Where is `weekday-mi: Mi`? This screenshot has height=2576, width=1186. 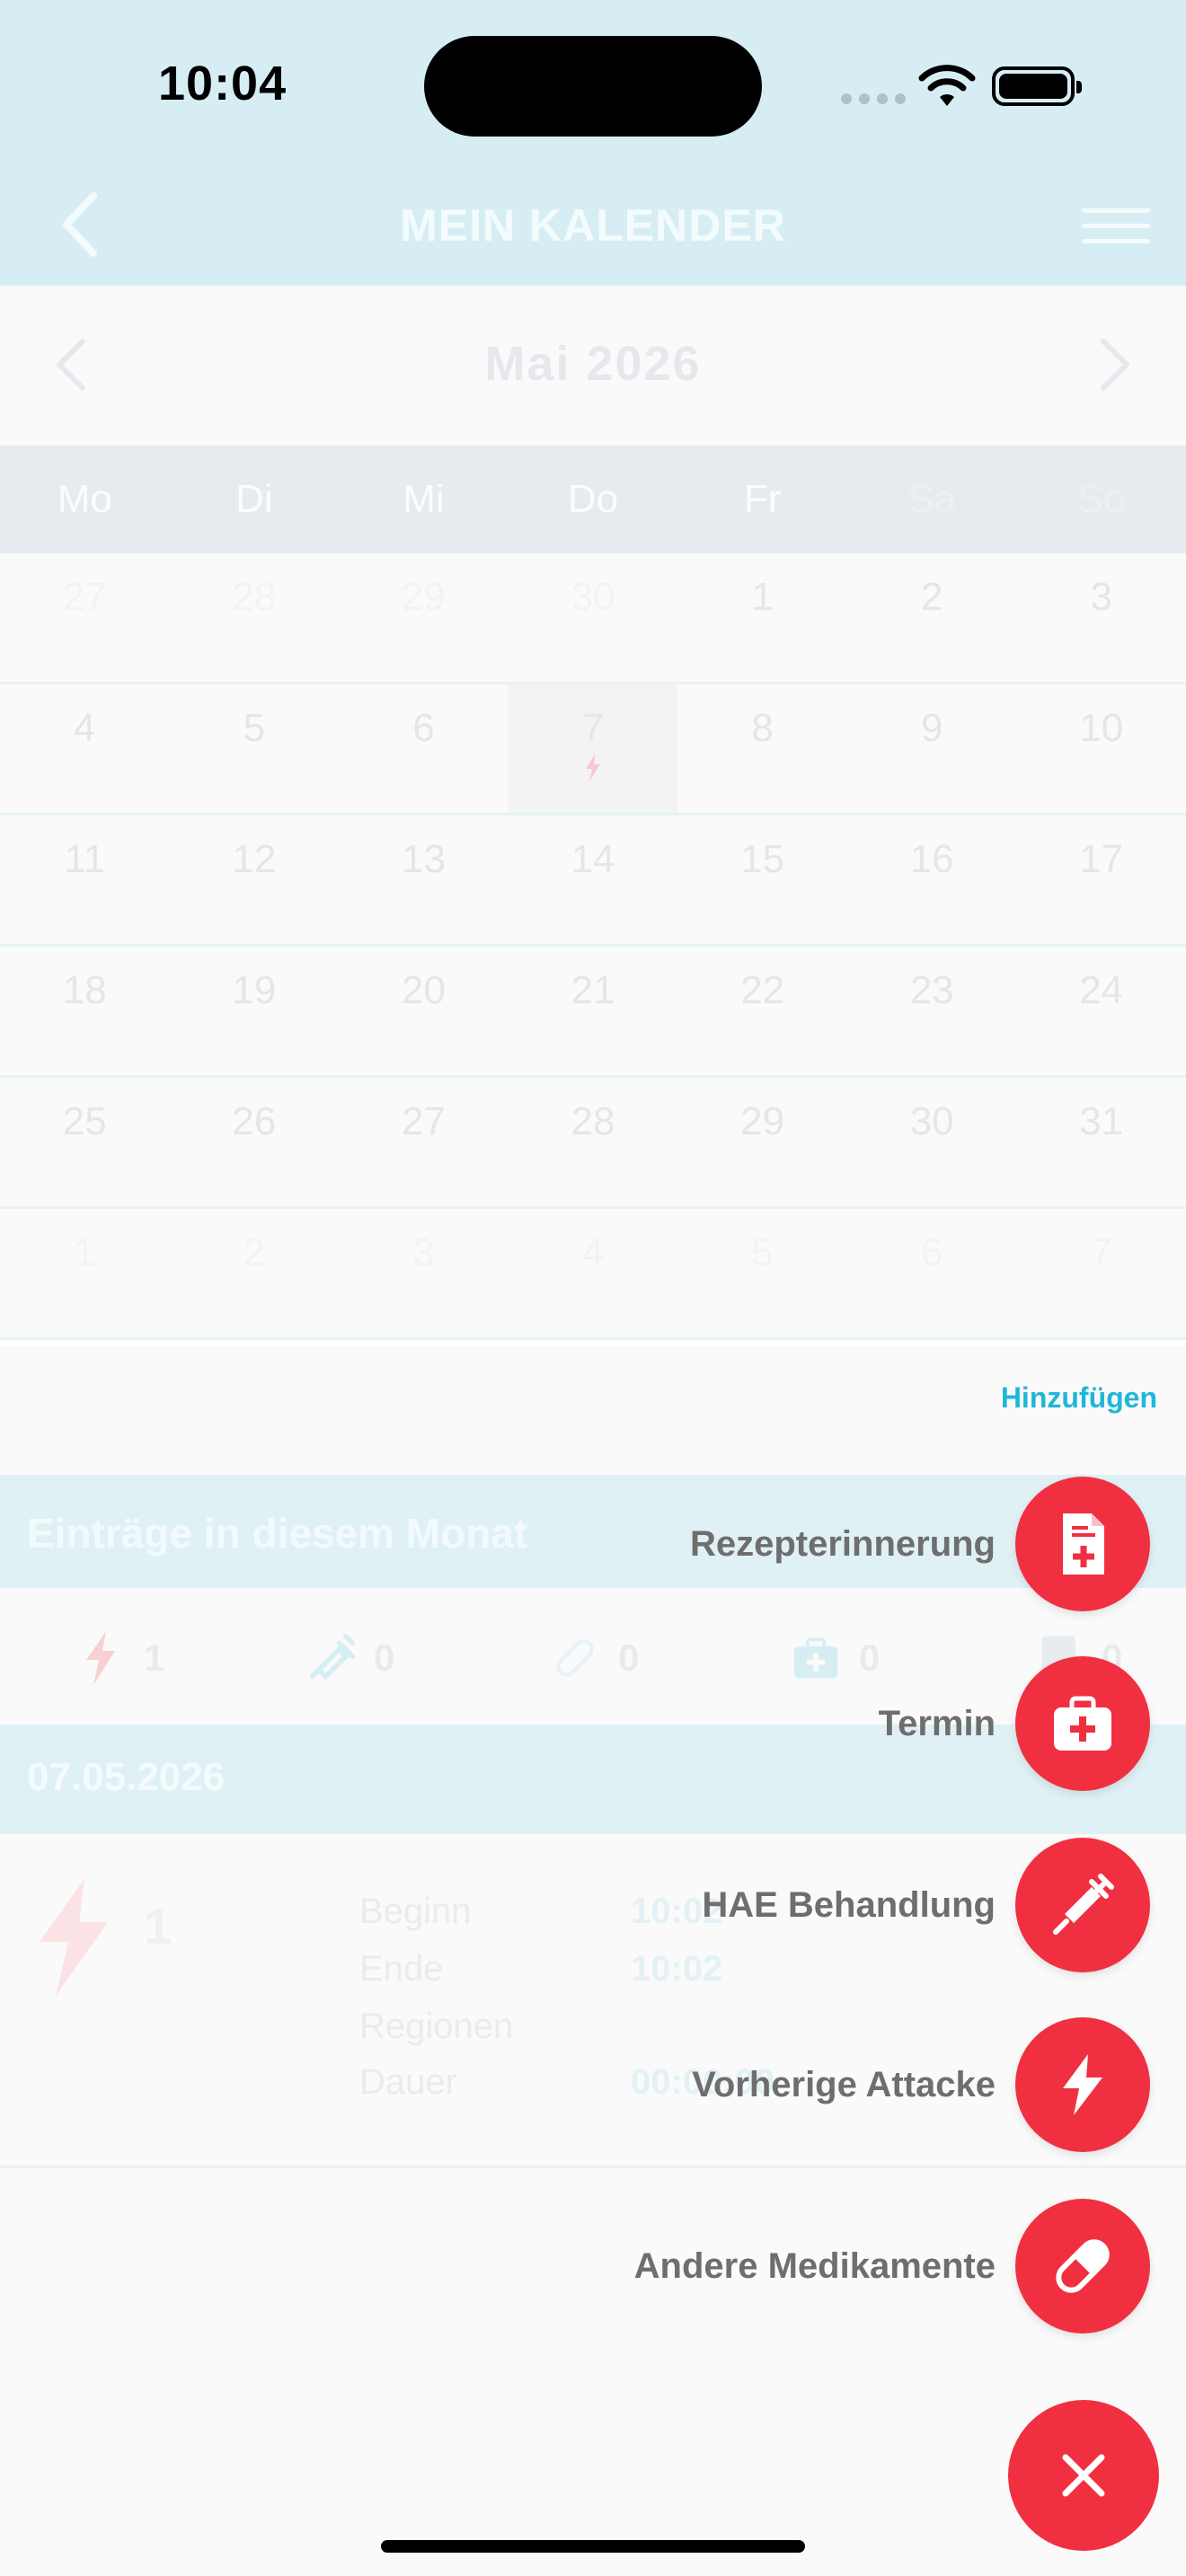
weekday-mi: Mi is located at coordinates (424, 499).